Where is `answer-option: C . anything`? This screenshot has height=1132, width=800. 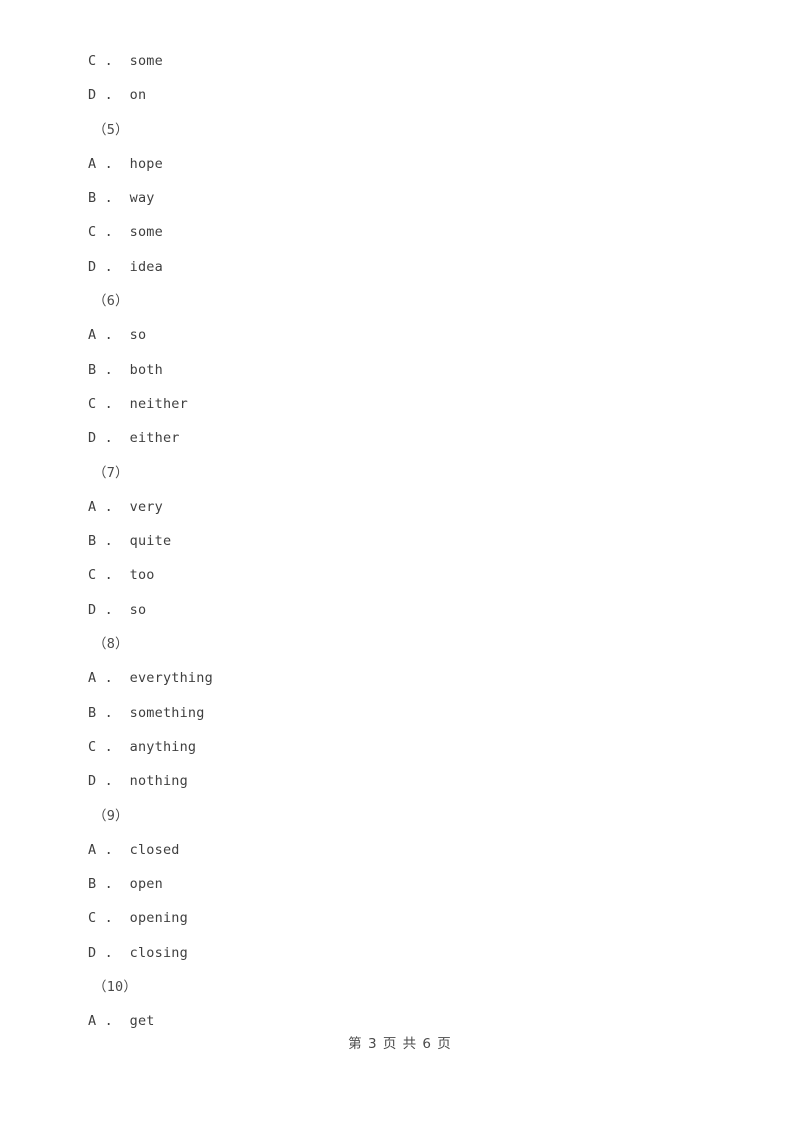 answer-option: C . anything is located at coordinates (398, 747).